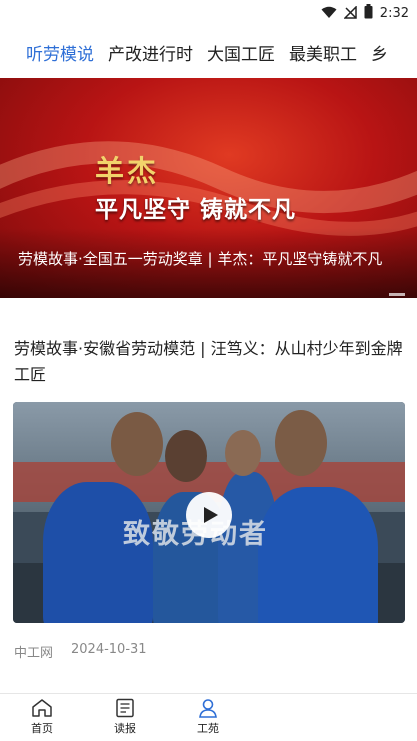 This screenshot has width=417, height=741. What do you see at coordinates (209, 362) in the screenshot?
I see `article-title: 劳模故事·安徽省劳动模范 | 汪笃义：从山村少年到金牌工匠` at bounding box center [209, 362].